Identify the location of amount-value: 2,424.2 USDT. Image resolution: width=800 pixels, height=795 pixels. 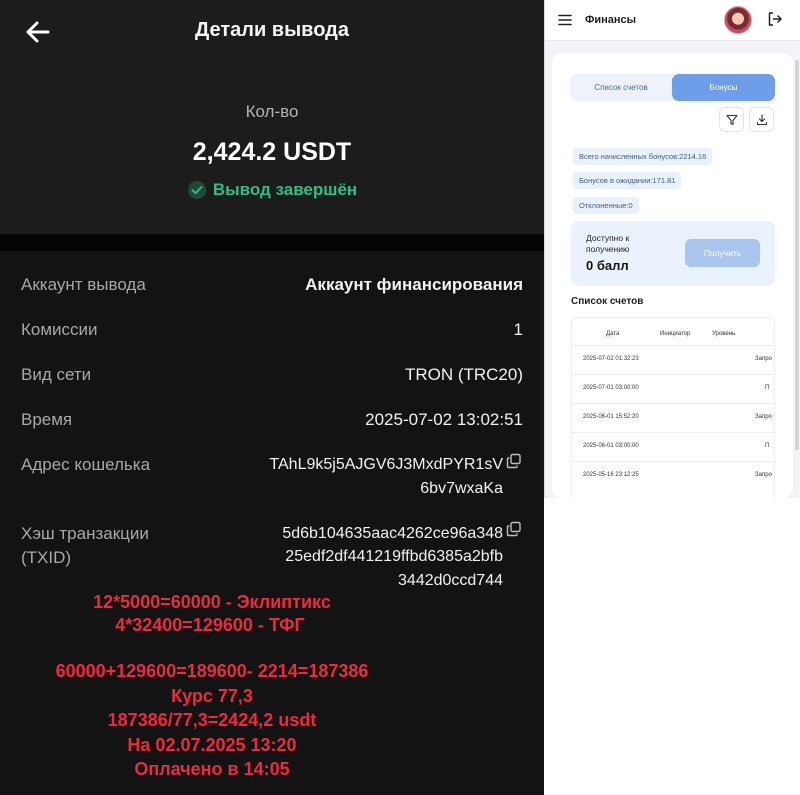
(272, 152).